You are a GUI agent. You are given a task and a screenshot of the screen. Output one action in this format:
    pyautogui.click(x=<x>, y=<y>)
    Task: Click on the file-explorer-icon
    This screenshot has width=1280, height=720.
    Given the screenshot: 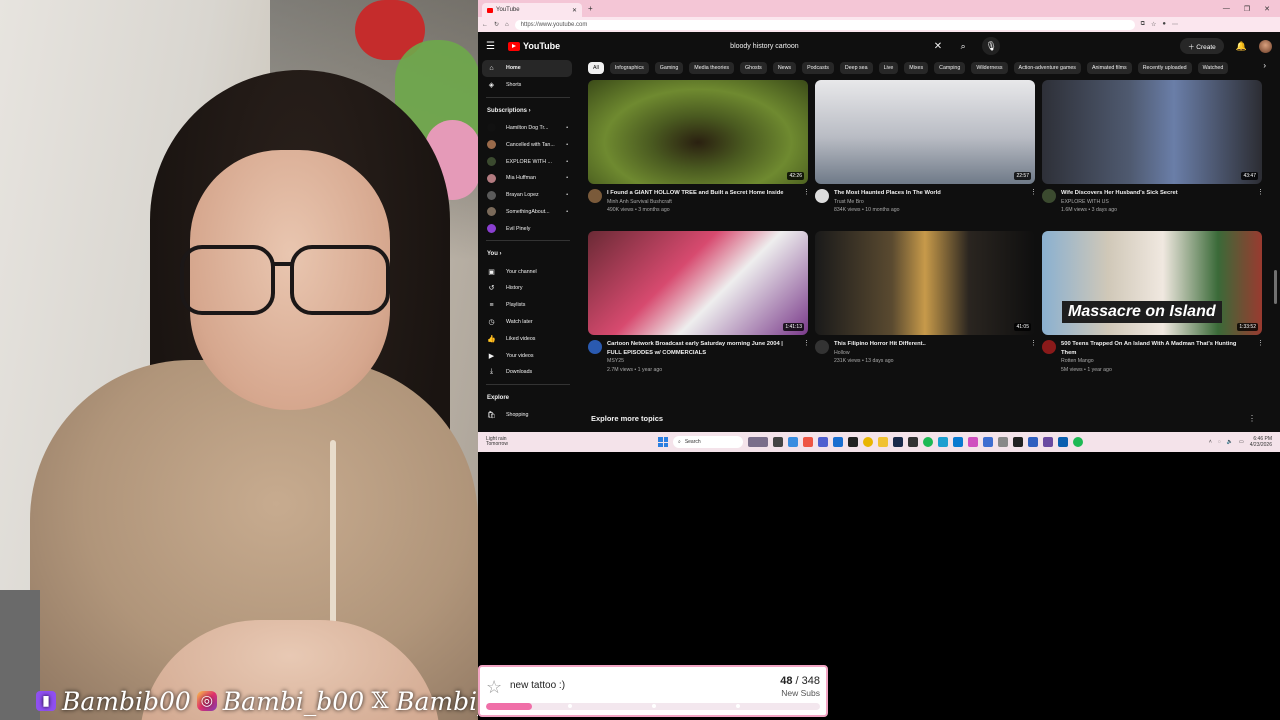 What is the action you would take?
    pyautogui.click(x=778, y=442)
    